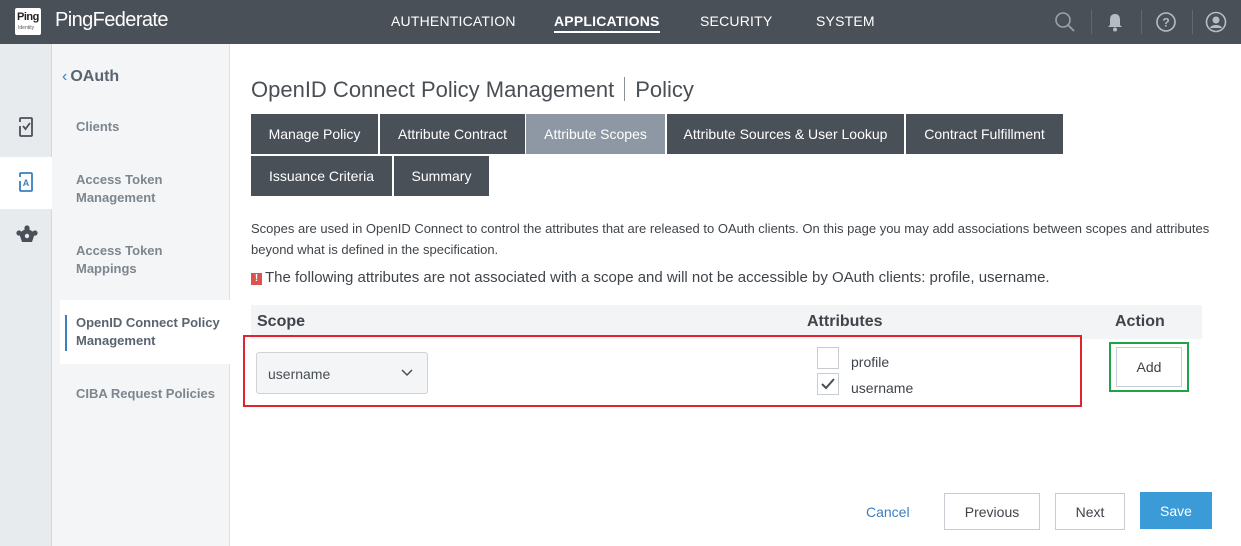 This screenshot has height=546, width=1241. What do you see at coordinates (882, 388) in the screenshot?
I see `checkbox-label-username: username` at bounding box center [882, 388].